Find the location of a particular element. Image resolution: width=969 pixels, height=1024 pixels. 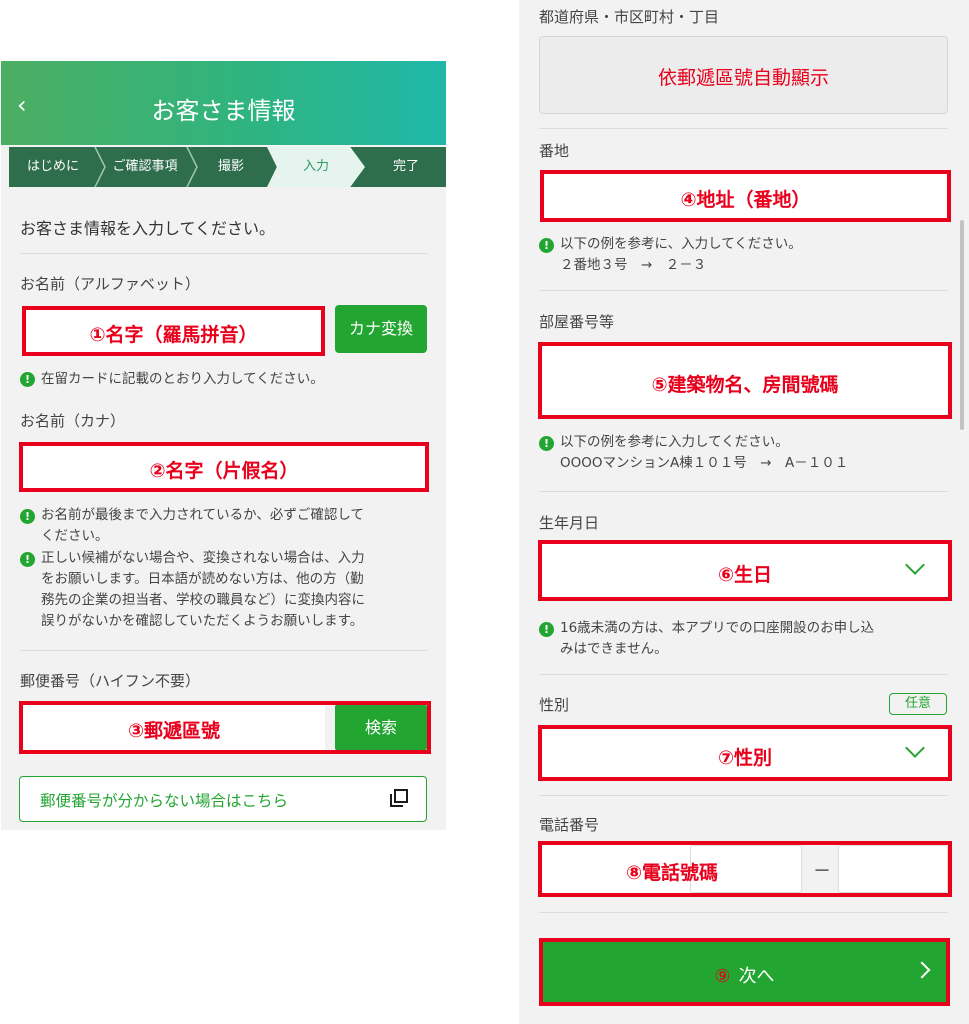

phone-label: 電話番号 is located at coordinates (569, 825).